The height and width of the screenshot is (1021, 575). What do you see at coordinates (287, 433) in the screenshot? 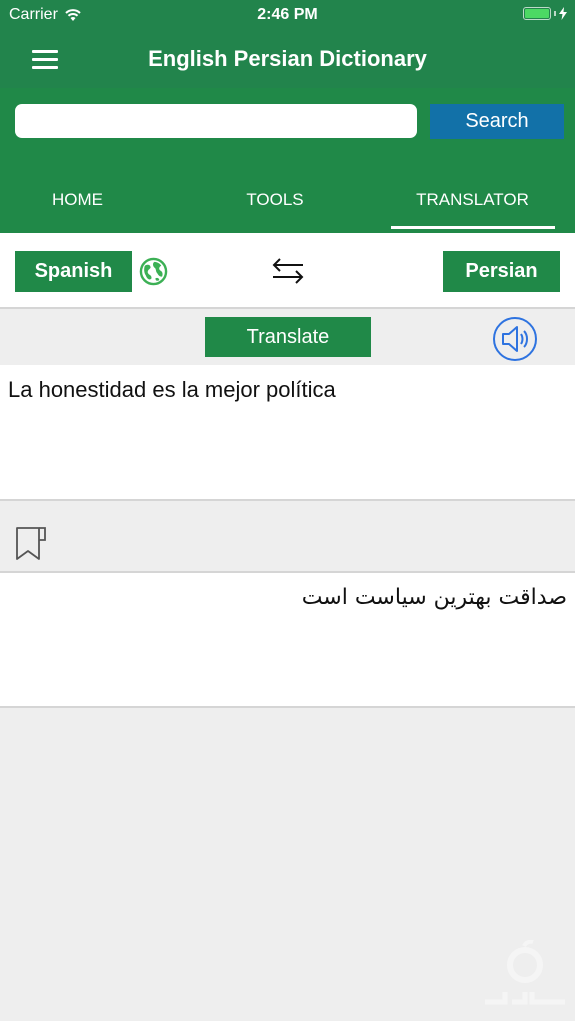
I see `source-text-area: La honestidad es la mejor política` at bounding box center [287, 433].